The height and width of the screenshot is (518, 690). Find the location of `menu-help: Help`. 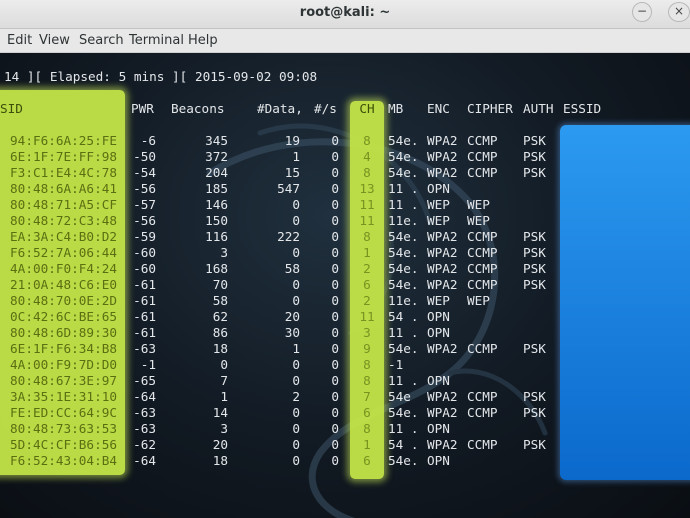

menu-help: Help is located at coordinates (203, 40).